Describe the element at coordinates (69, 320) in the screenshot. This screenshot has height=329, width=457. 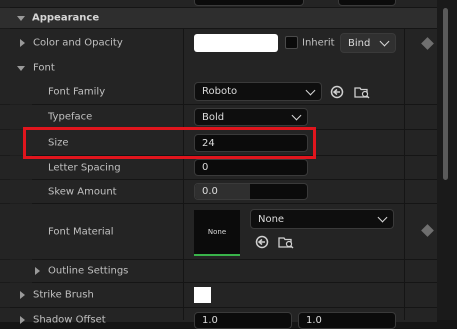
I see `shadow-offset-label: Shadow Offset` at that location.